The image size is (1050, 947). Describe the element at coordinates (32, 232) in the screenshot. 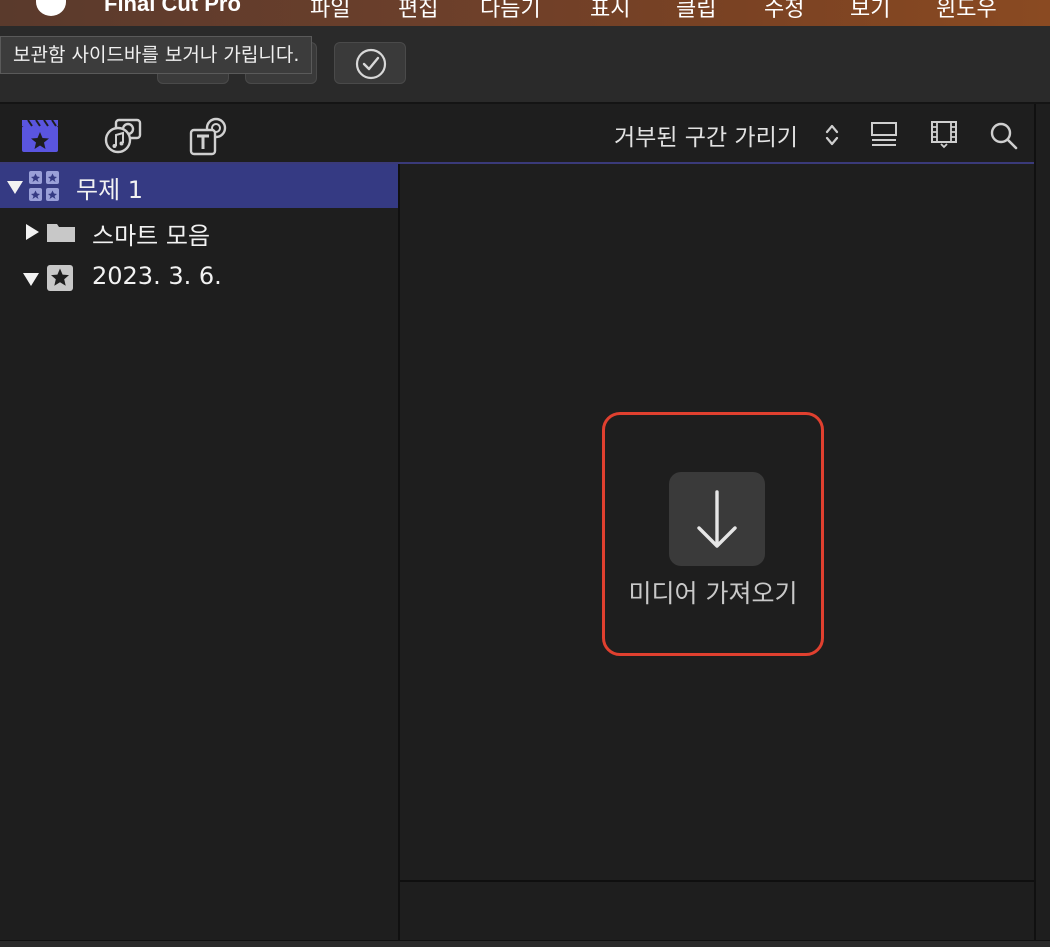

I see `disclosure-collapsed-icon` at that location.